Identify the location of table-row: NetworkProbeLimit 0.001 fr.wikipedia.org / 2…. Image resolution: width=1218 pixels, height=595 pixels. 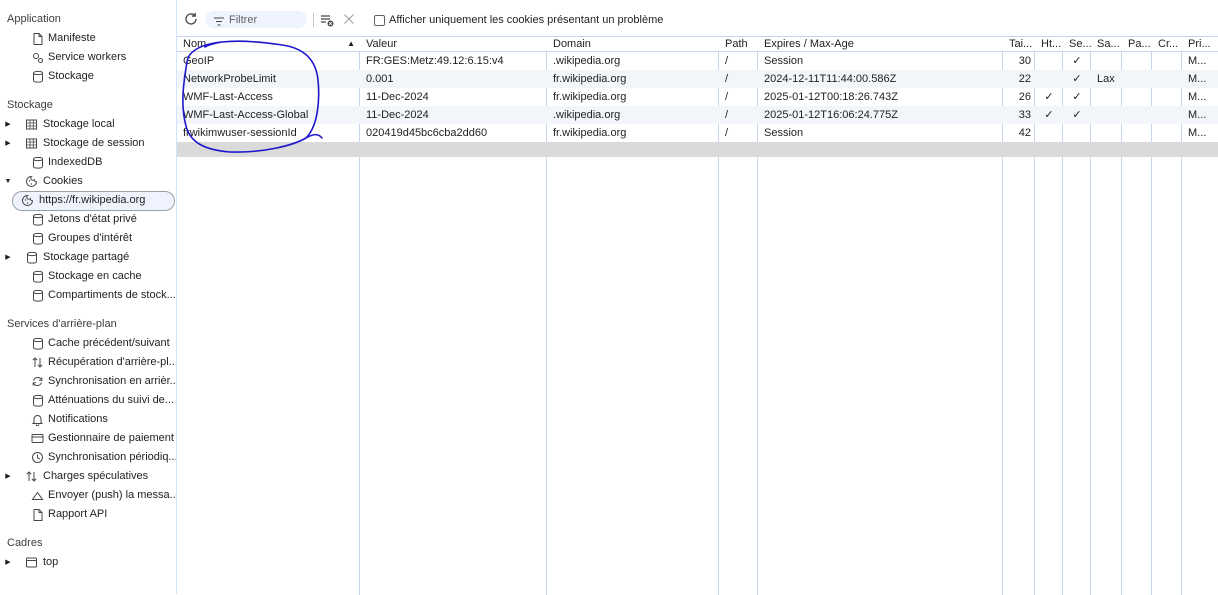
(697, 79).